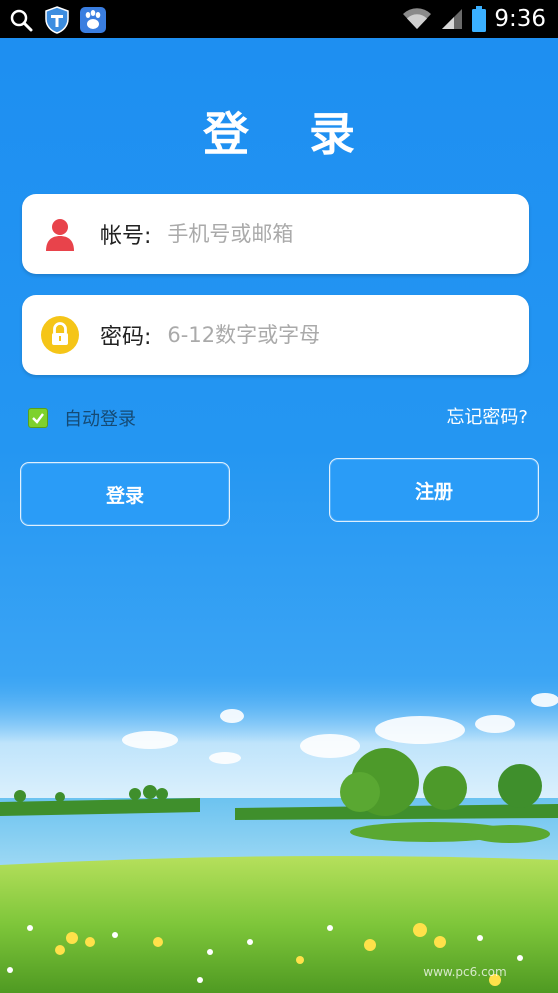  I want to click on watermark: www.pc6.com, so click(464, 972).